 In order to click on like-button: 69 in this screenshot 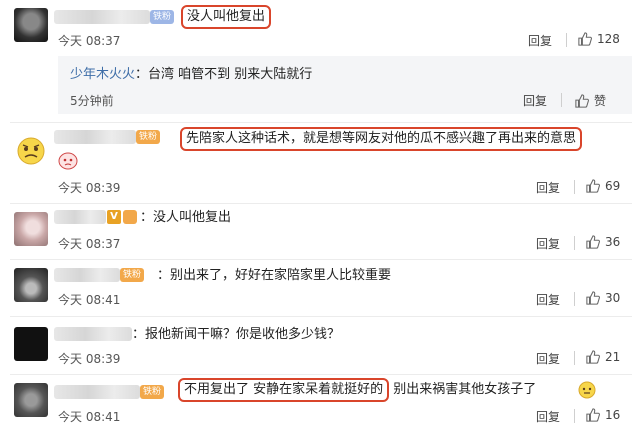, I will do `click(603, 186)`.